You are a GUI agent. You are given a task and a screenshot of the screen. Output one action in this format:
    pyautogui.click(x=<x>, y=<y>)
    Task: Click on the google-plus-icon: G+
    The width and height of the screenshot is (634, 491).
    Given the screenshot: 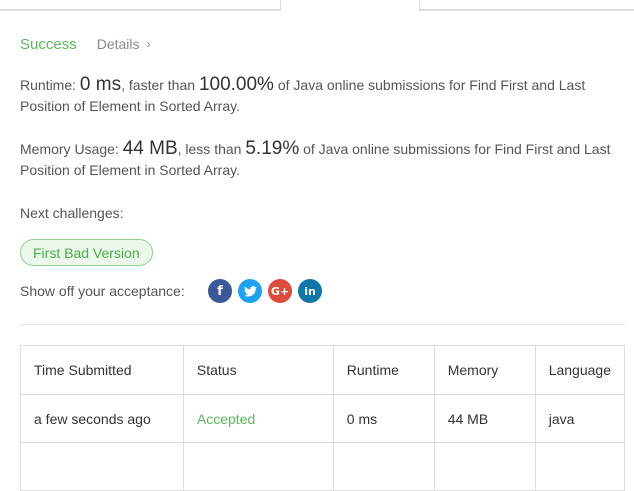 What is the action you would take?
    pyautogui.click(x=280, y=291)
    